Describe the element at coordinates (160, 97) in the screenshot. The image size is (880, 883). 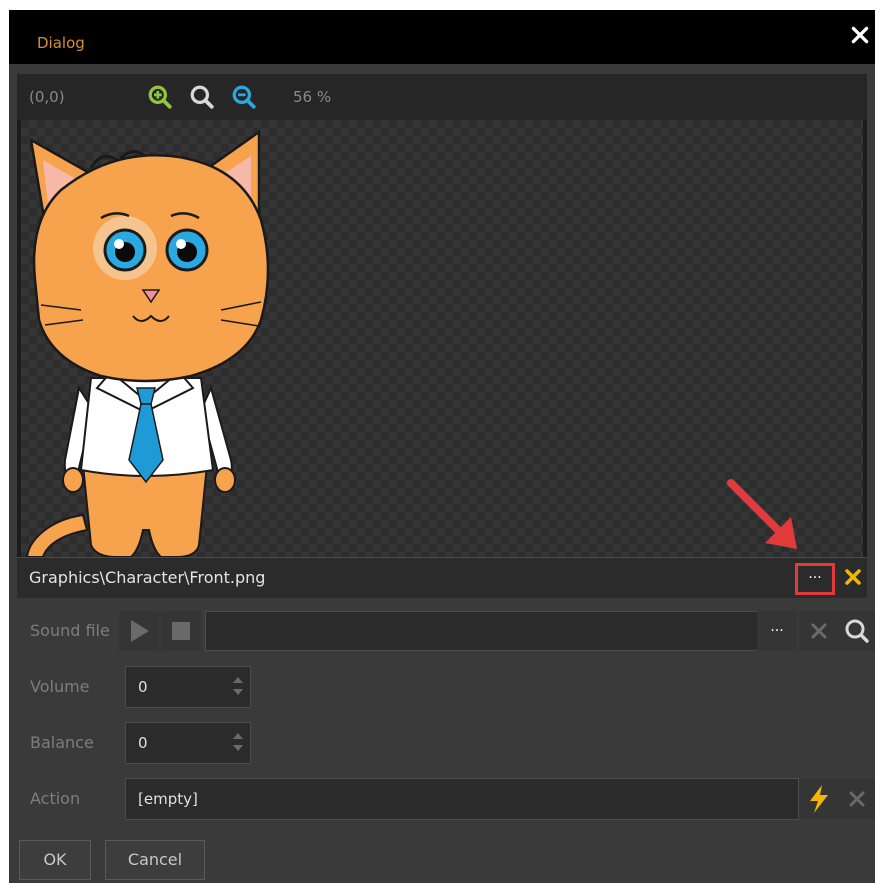
I see `zoom-in-icon` at that location.